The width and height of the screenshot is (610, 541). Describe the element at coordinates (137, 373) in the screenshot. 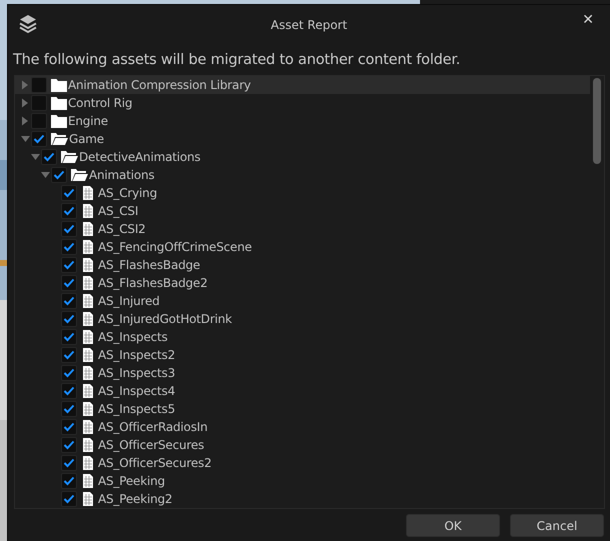

I see `tree-item-label: AS_Inspects3` at that location.